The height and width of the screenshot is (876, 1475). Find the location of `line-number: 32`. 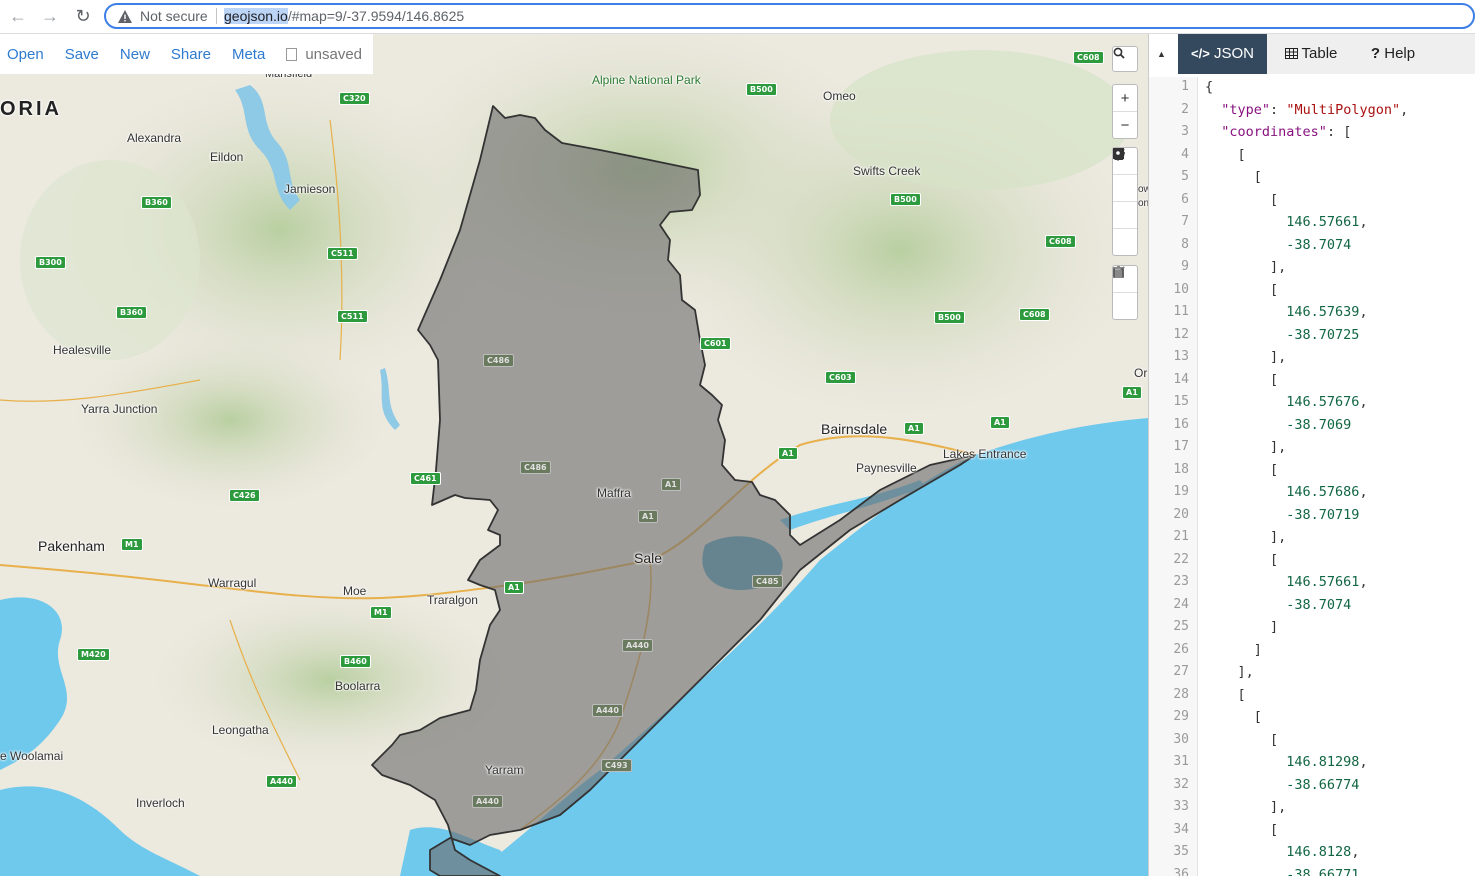

line-number: 32 is located at coordinates (1181, 784).